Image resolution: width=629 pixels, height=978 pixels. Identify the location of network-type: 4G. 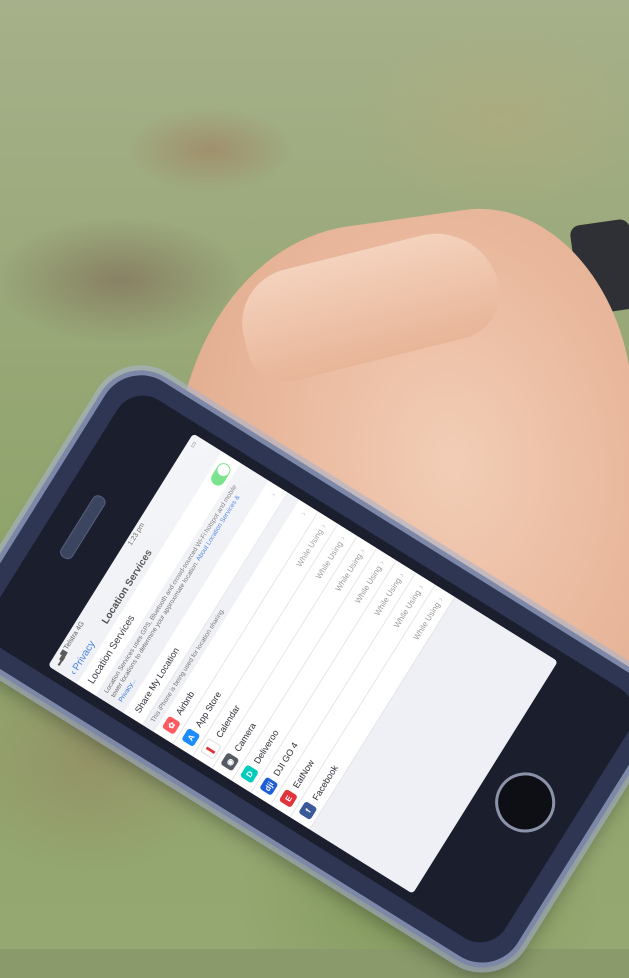
(80, 626).